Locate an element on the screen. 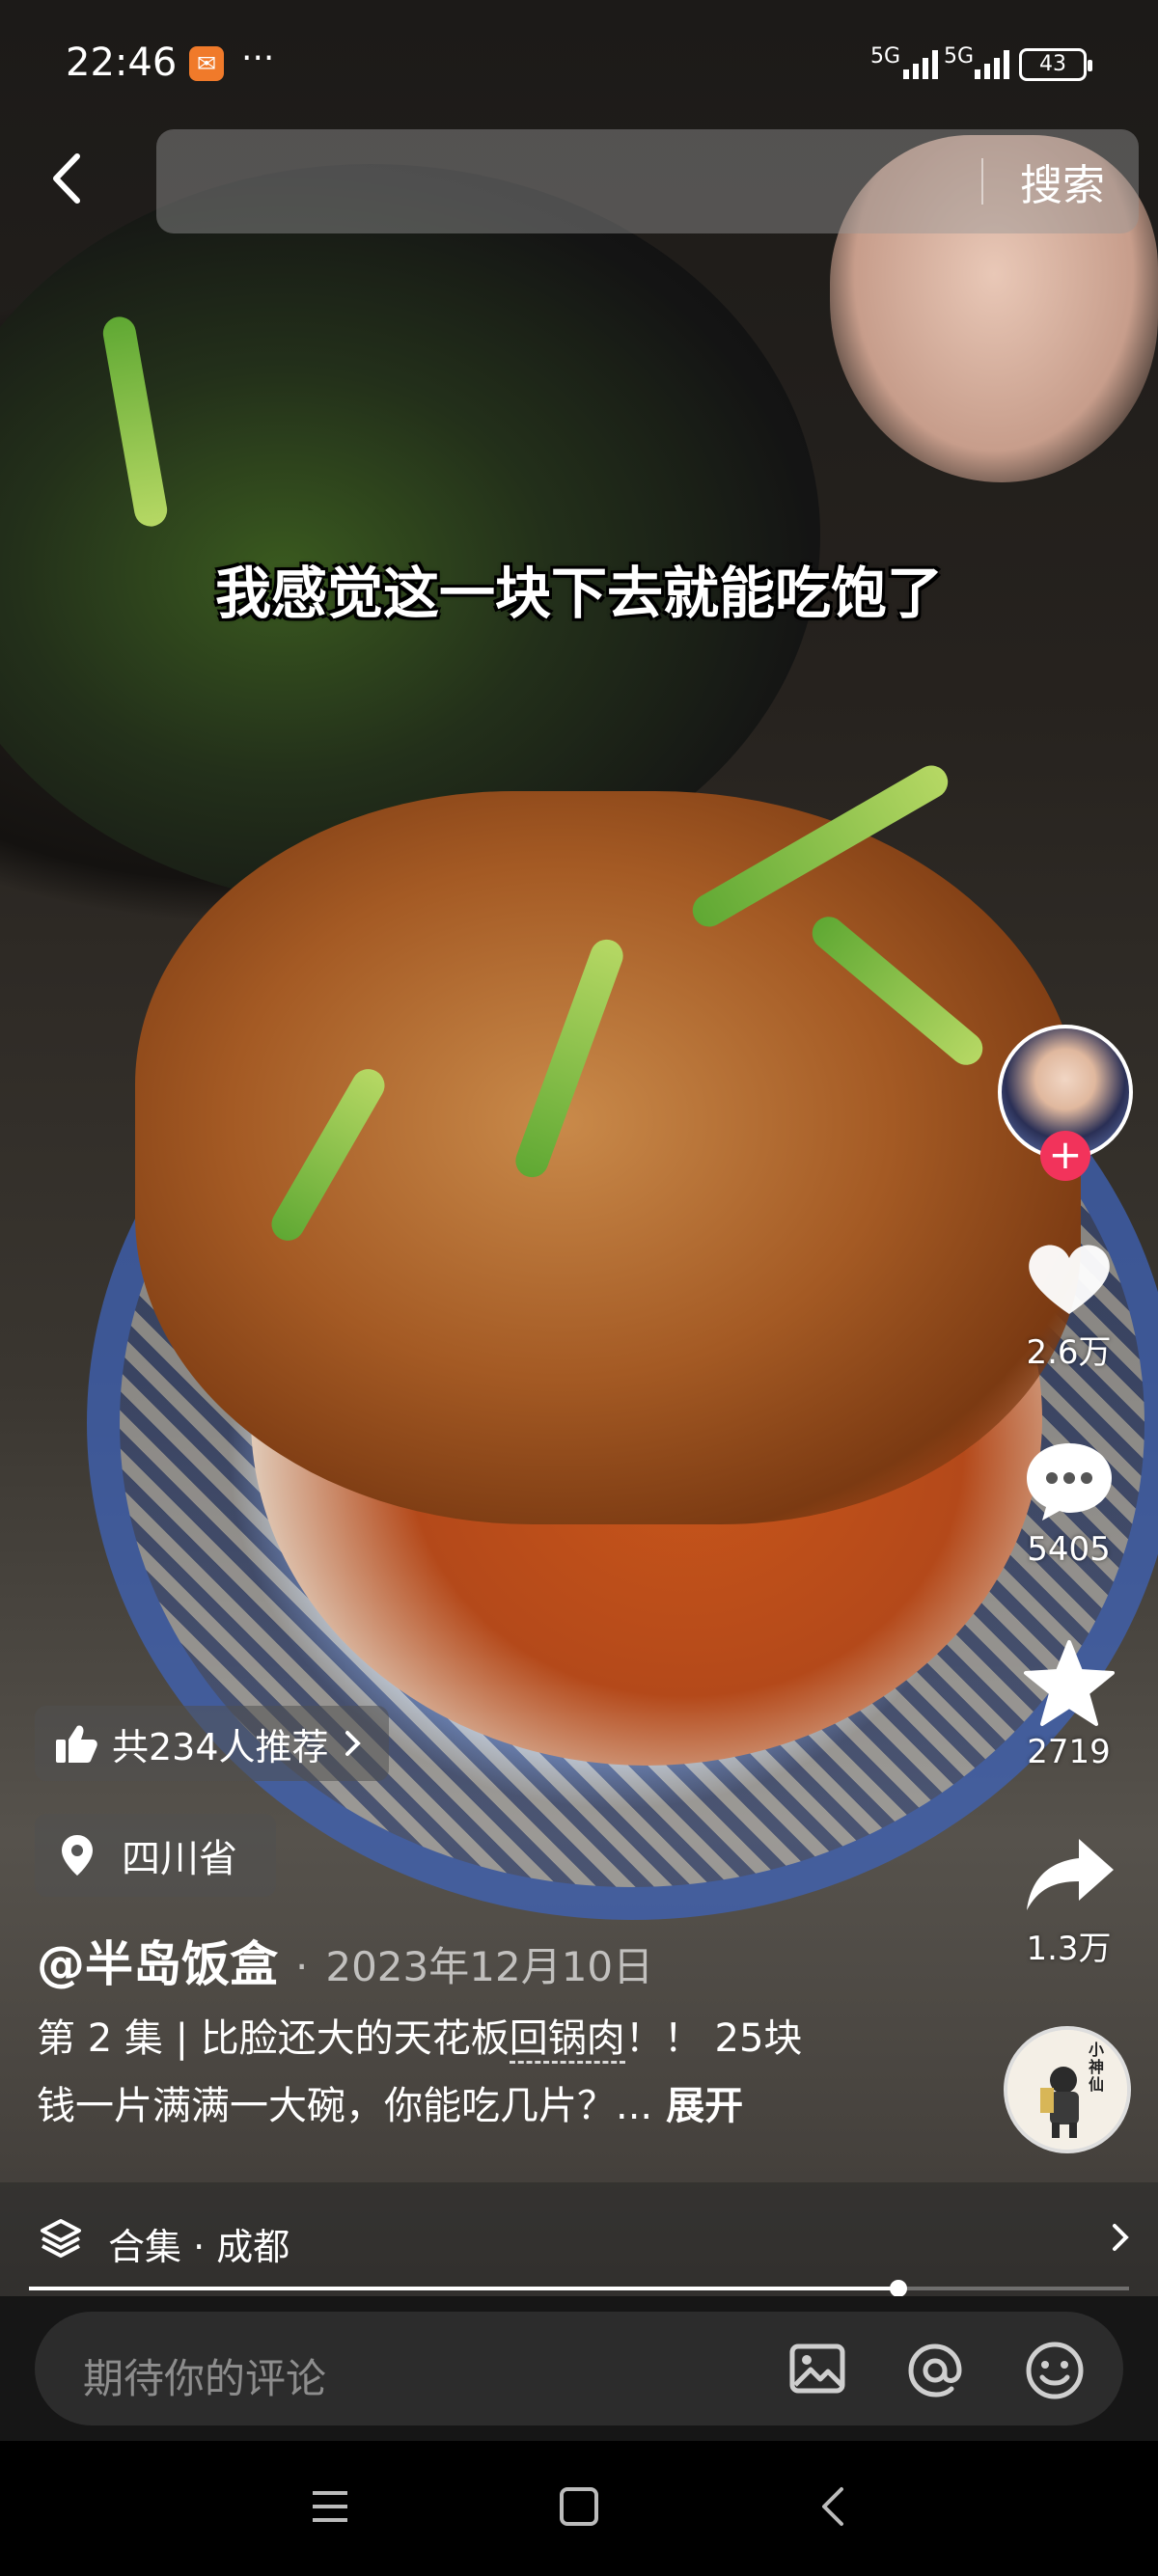 The width and height of the screenshot is (1158, 2576). back-button is located at coordinates (72, 184).